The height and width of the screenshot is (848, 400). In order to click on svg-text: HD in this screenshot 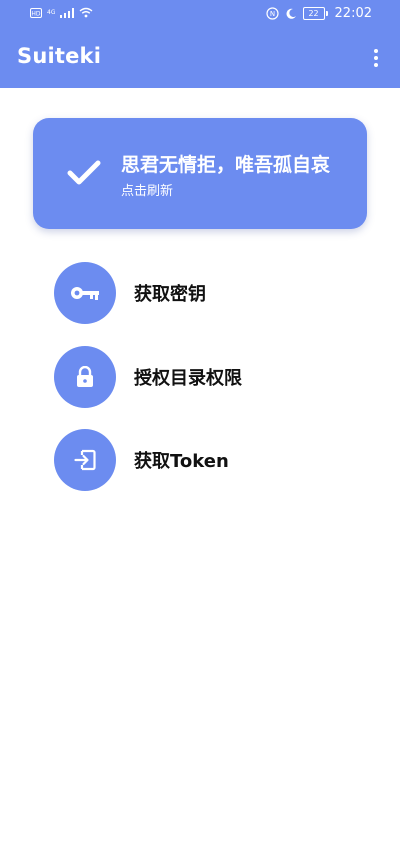, I will do `click(36, 13)`.